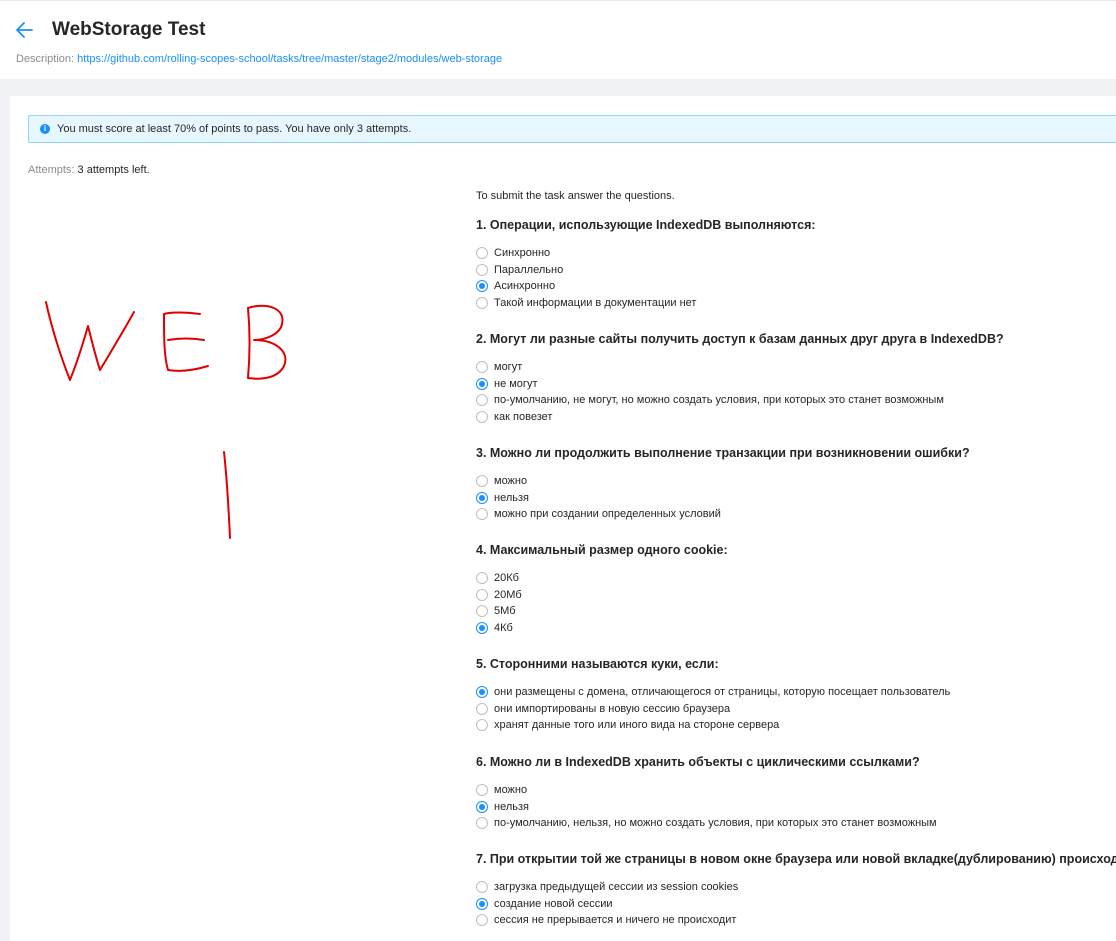 This screenshot has height=941, width=1116. Describe the element at coordinates (602, 628) in the screenshot. I see `answer-option: 4Кб` at that location.